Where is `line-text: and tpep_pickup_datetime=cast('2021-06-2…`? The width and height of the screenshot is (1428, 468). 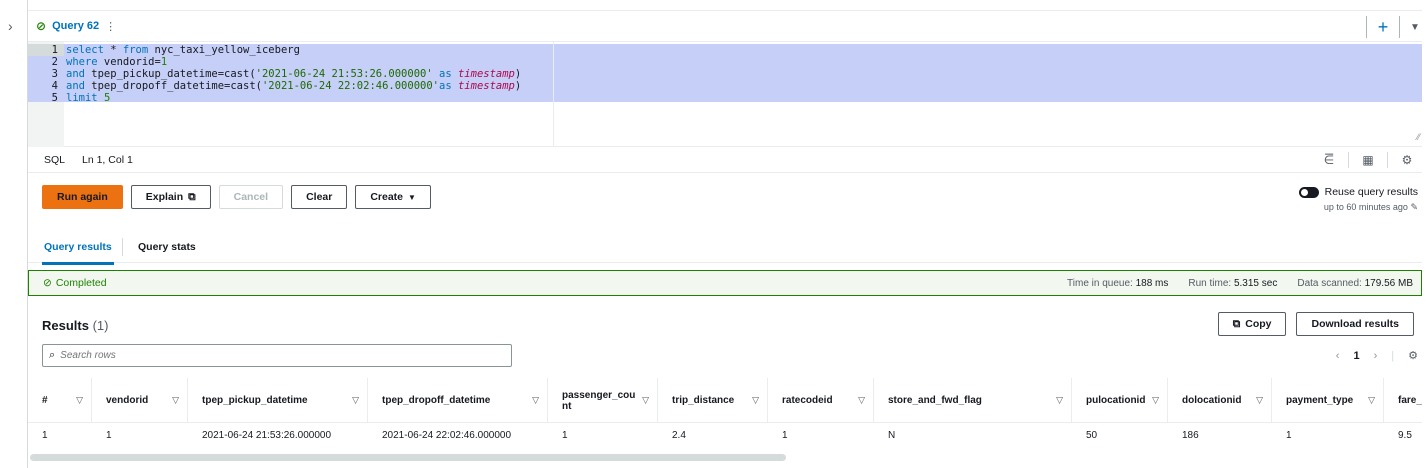
line-text: and tpep_pickup_datetime=cast('2021-06-2… is located at coordinates (294, 74).